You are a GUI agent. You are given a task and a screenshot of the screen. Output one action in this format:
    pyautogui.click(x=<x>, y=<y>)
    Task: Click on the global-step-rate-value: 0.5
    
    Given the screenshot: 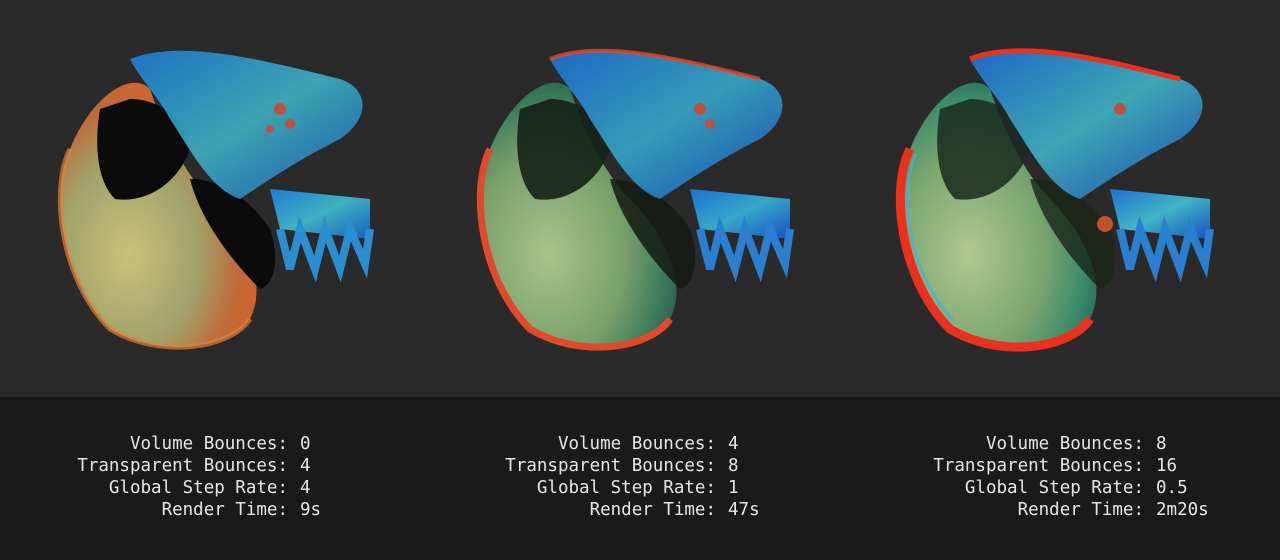 What is the action you would take?
    pyautogui.click(x=1172, y=488)
    